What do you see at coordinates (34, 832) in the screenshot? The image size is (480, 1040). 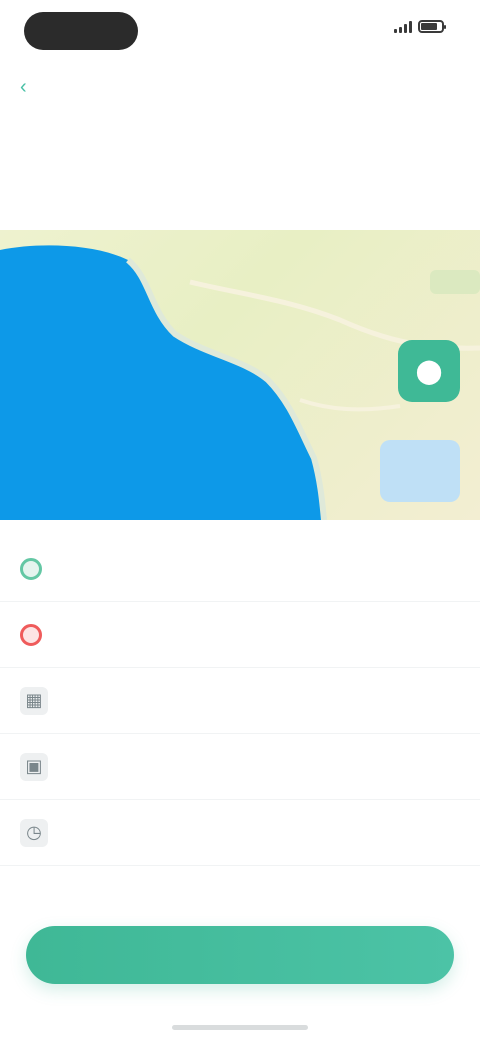 I see `clock-icon: ◷` at bounding box center [34, 832].